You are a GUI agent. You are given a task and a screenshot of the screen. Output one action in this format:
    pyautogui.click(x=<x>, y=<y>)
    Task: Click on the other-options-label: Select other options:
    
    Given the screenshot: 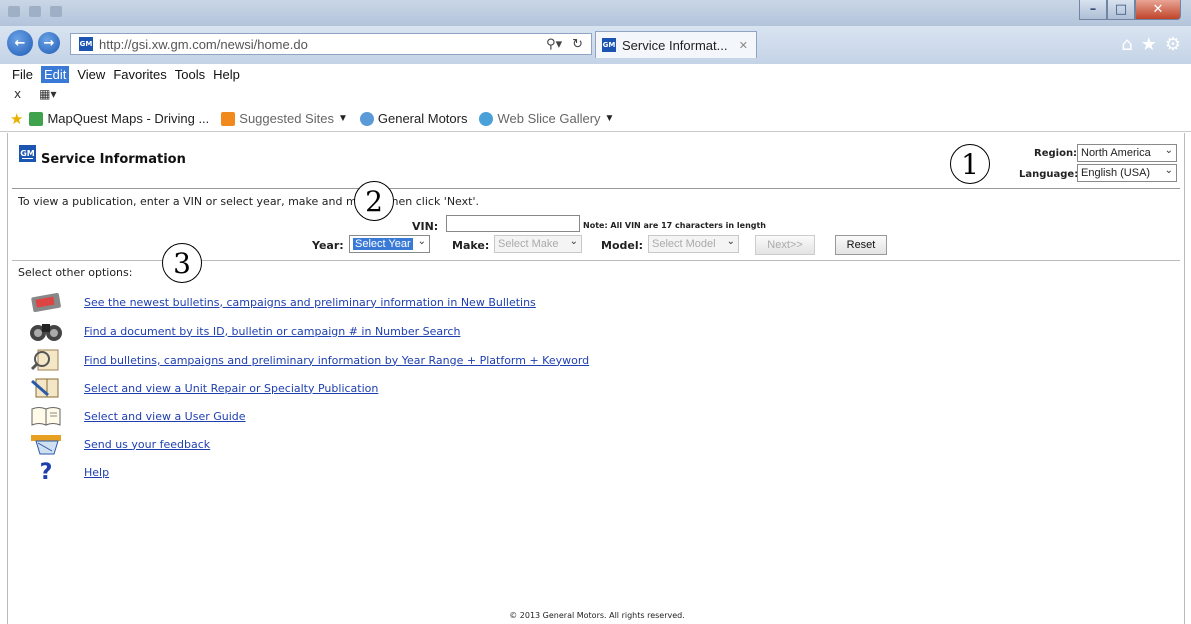 What is the action you would take?
    pyautogui.click(x=75, y=272)
    